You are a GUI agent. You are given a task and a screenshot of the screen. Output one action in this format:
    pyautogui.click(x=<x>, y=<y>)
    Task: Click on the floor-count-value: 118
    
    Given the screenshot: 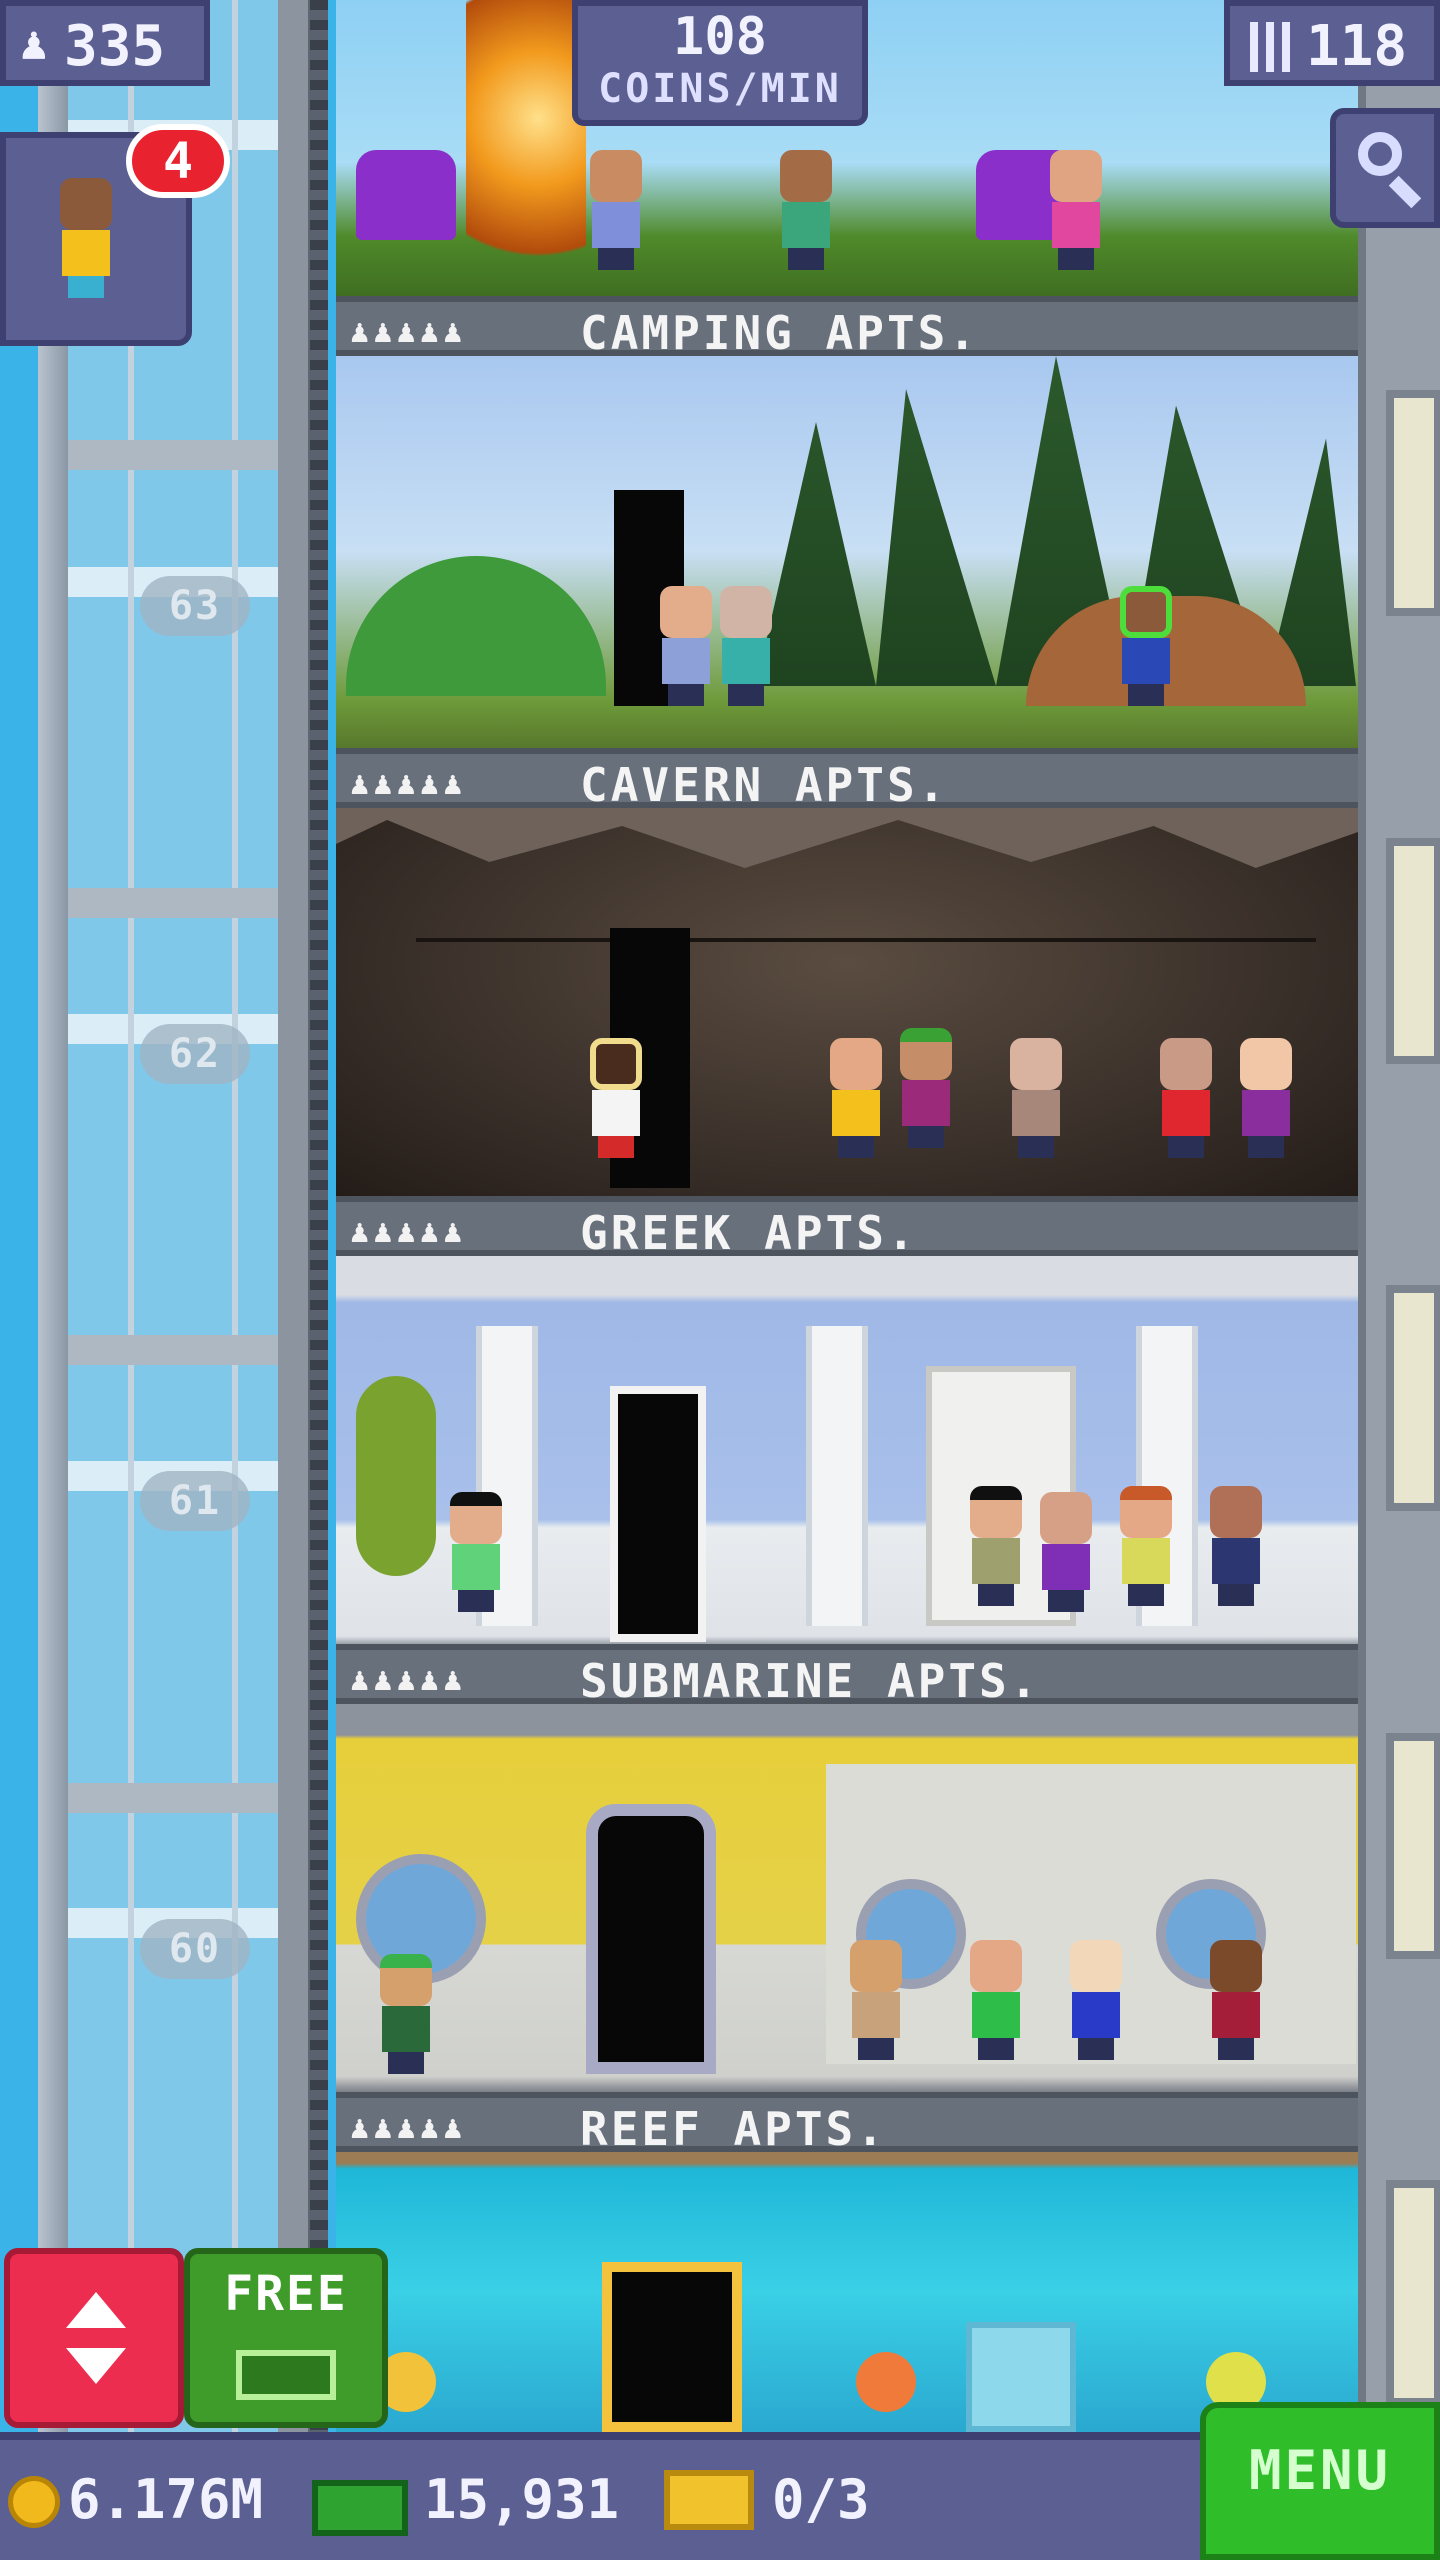 What is the action you would take?
    pyautogui.click(x=1357, y=46)
    